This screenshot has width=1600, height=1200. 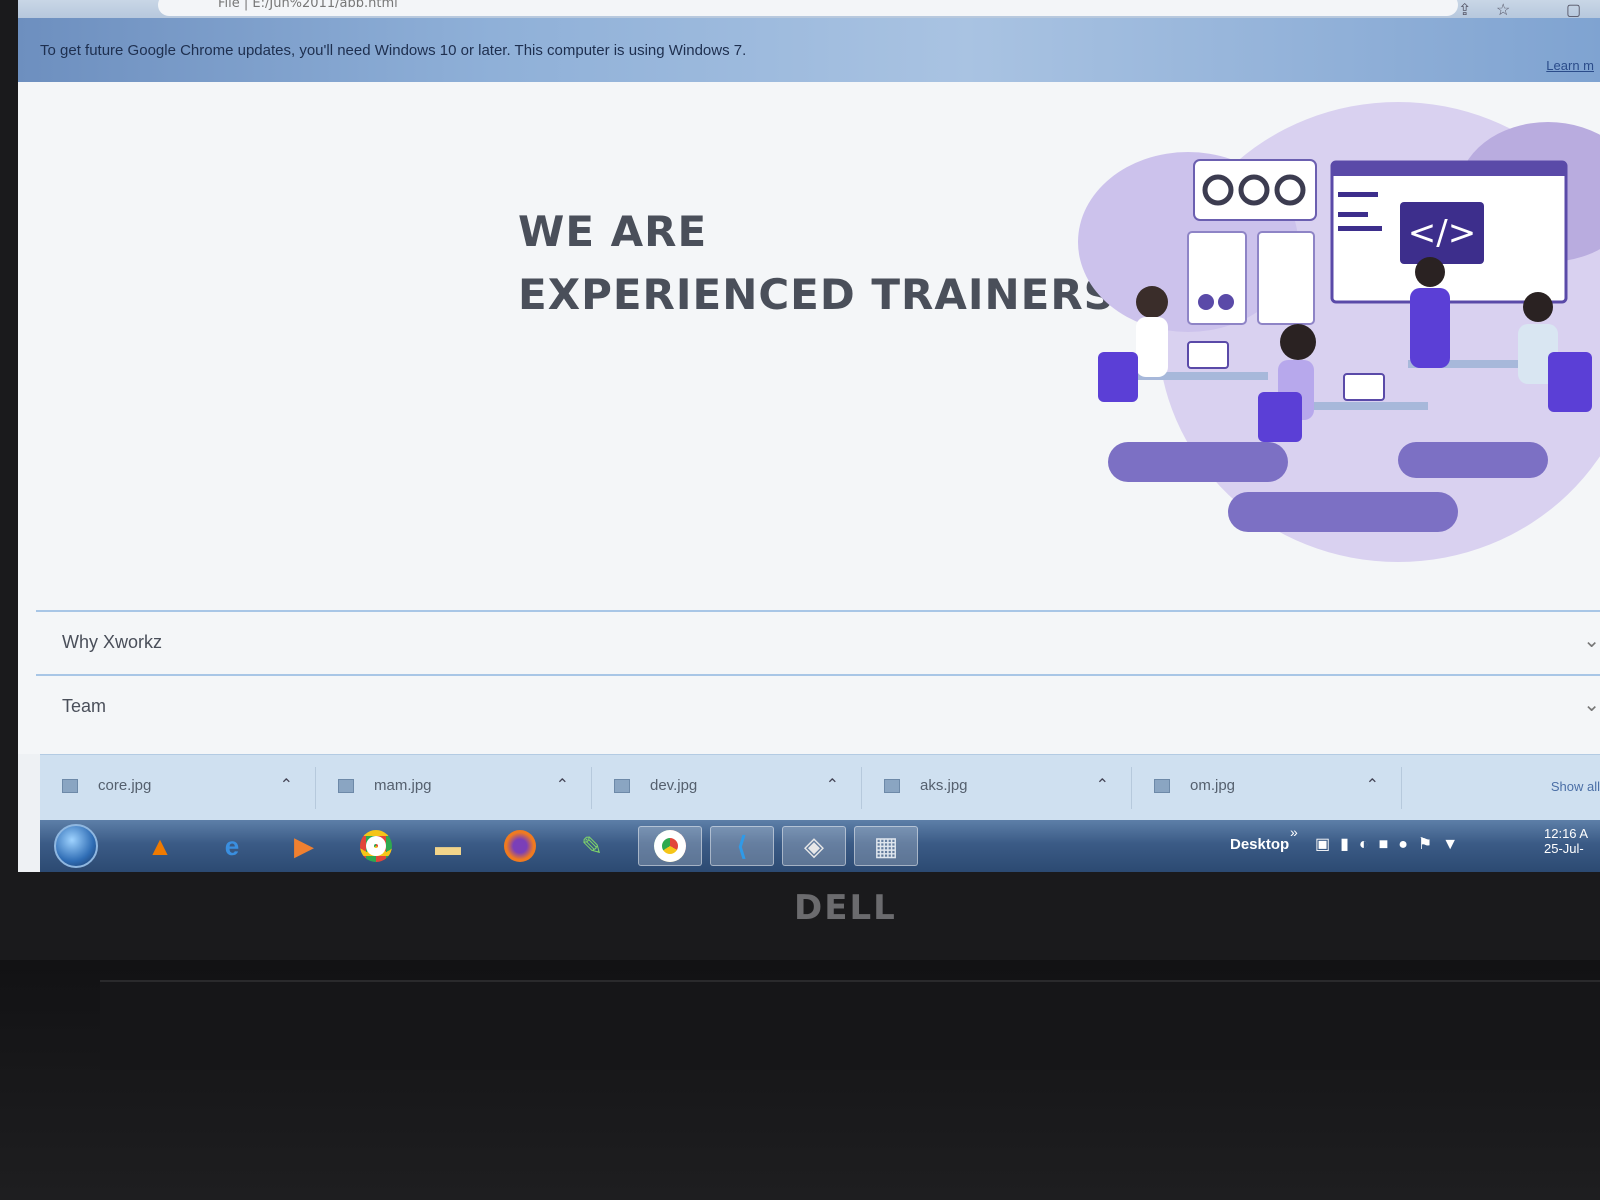 What do you see at coordinates (1267, 788) in the screenshot?
I see `download-item: om.jpg ⌃` at bounding box center [1267, 788].